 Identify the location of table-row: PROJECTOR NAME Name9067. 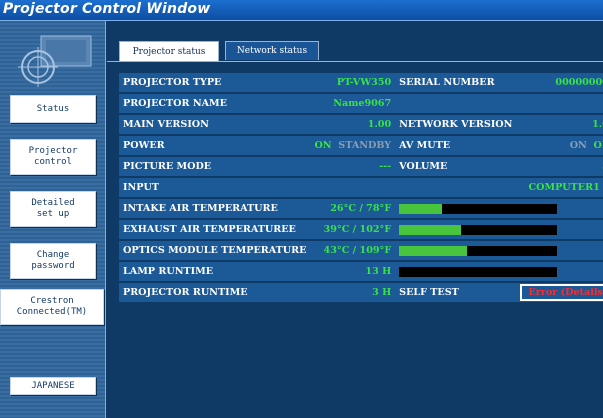
(361, 104).